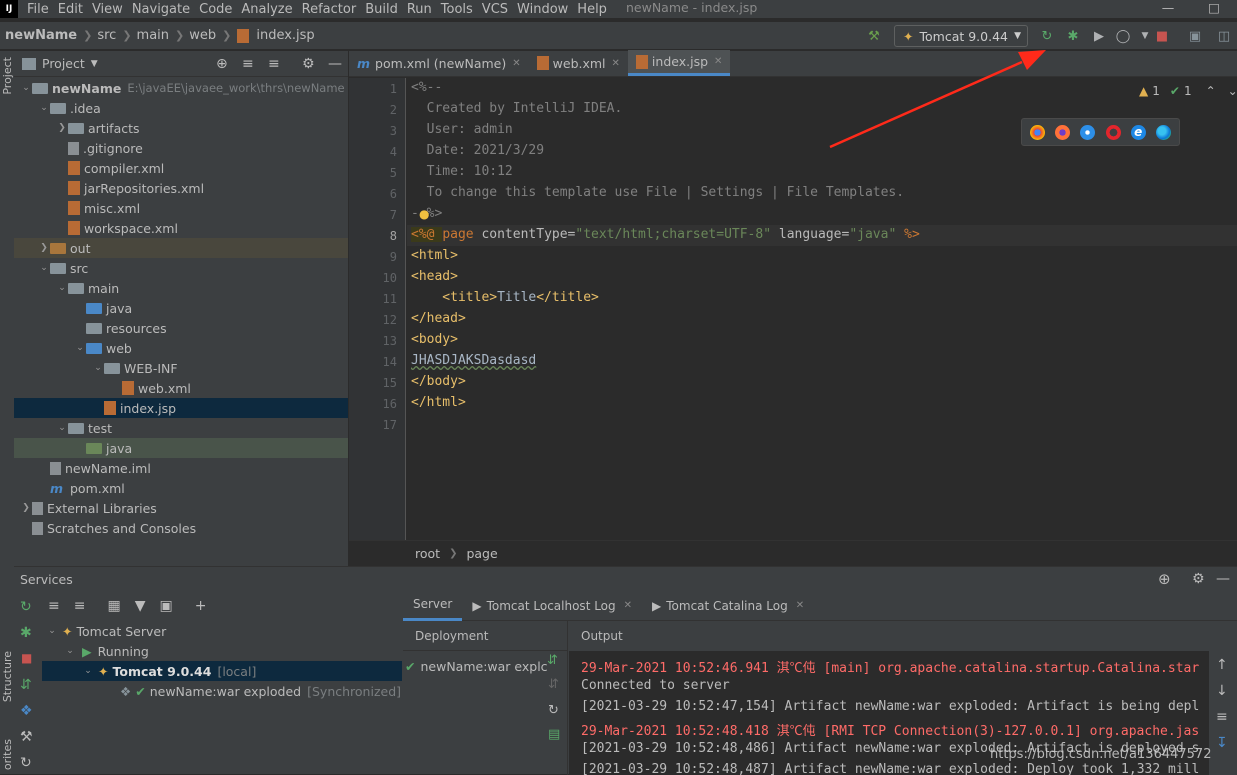 The image size is (1237, 775). What do you see at coordinates (181, 468) in the screenshot?
I see `tree-item: newName.iml` at bounding box center [181, 468].